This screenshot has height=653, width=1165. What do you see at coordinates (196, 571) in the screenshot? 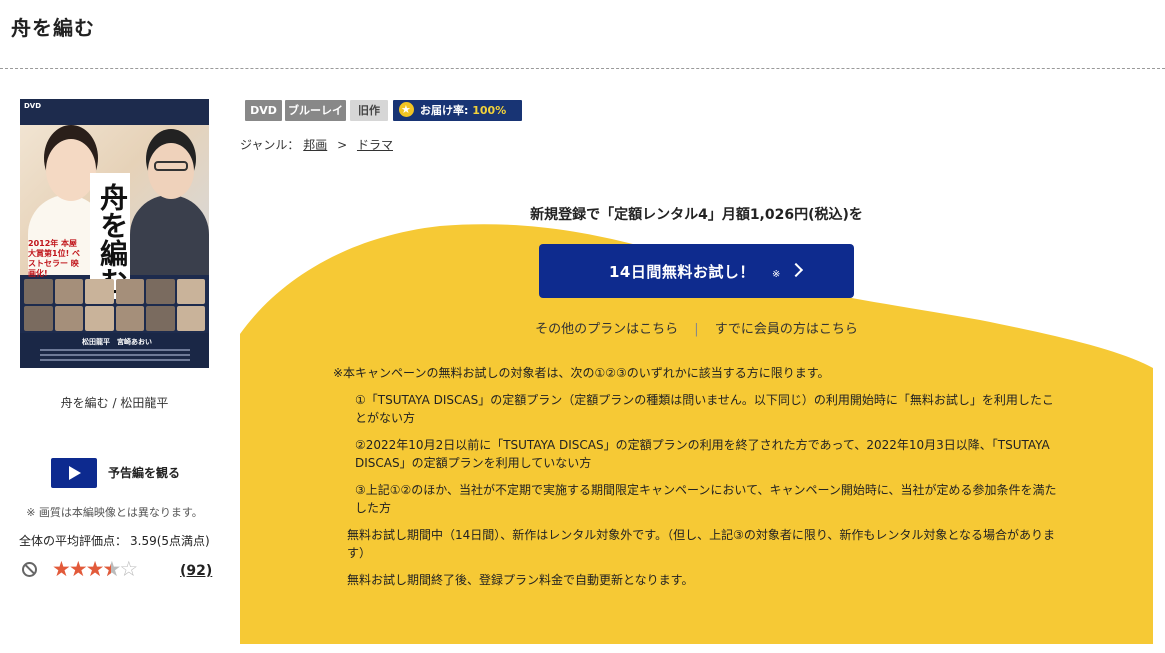
I see `review-count-link: (92)` at bounding box center [196, 571].